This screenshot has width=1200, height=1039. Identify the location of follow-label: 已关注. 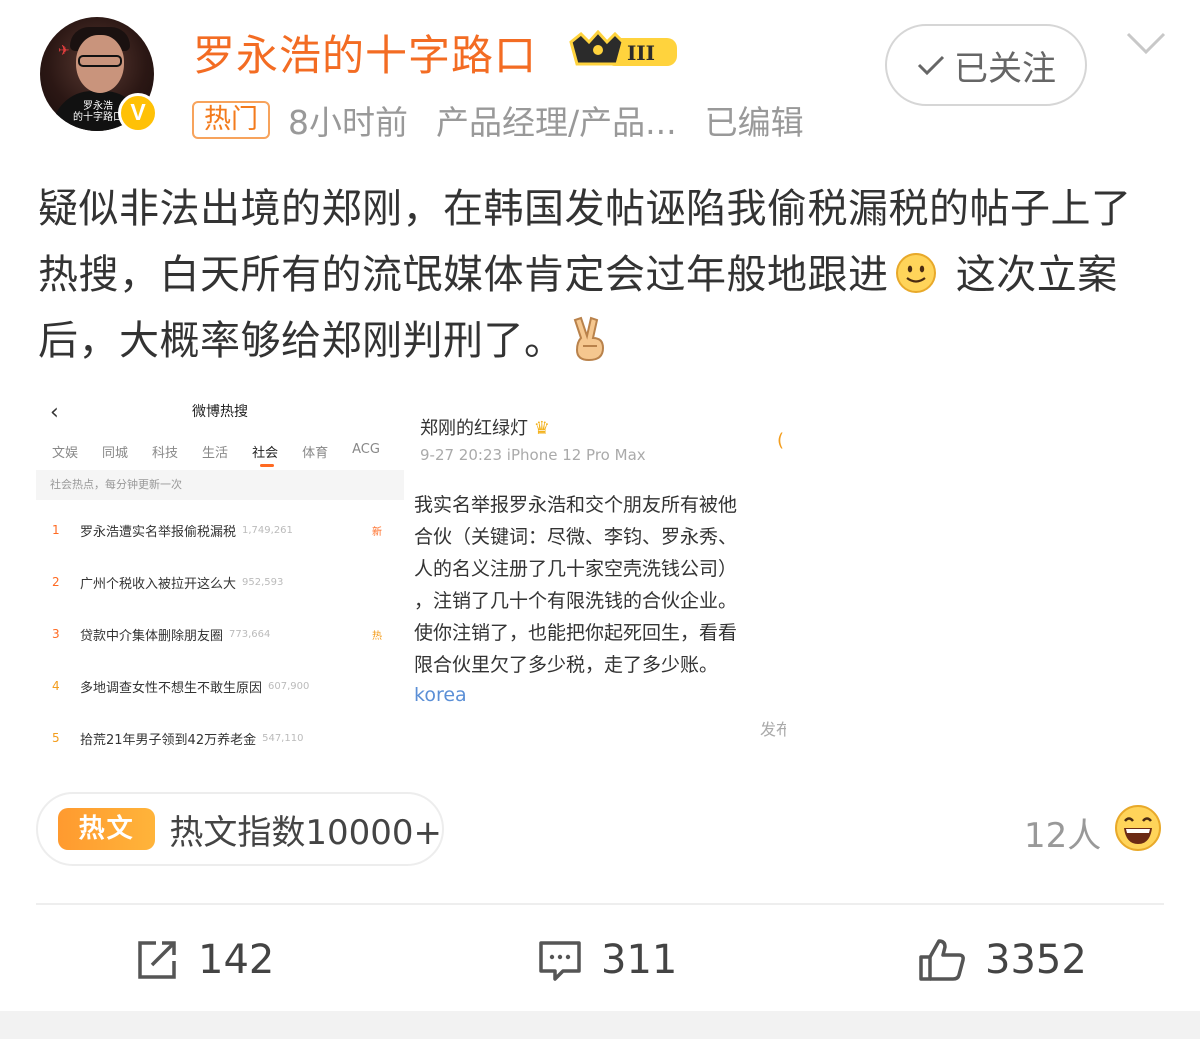
(1005, 68).